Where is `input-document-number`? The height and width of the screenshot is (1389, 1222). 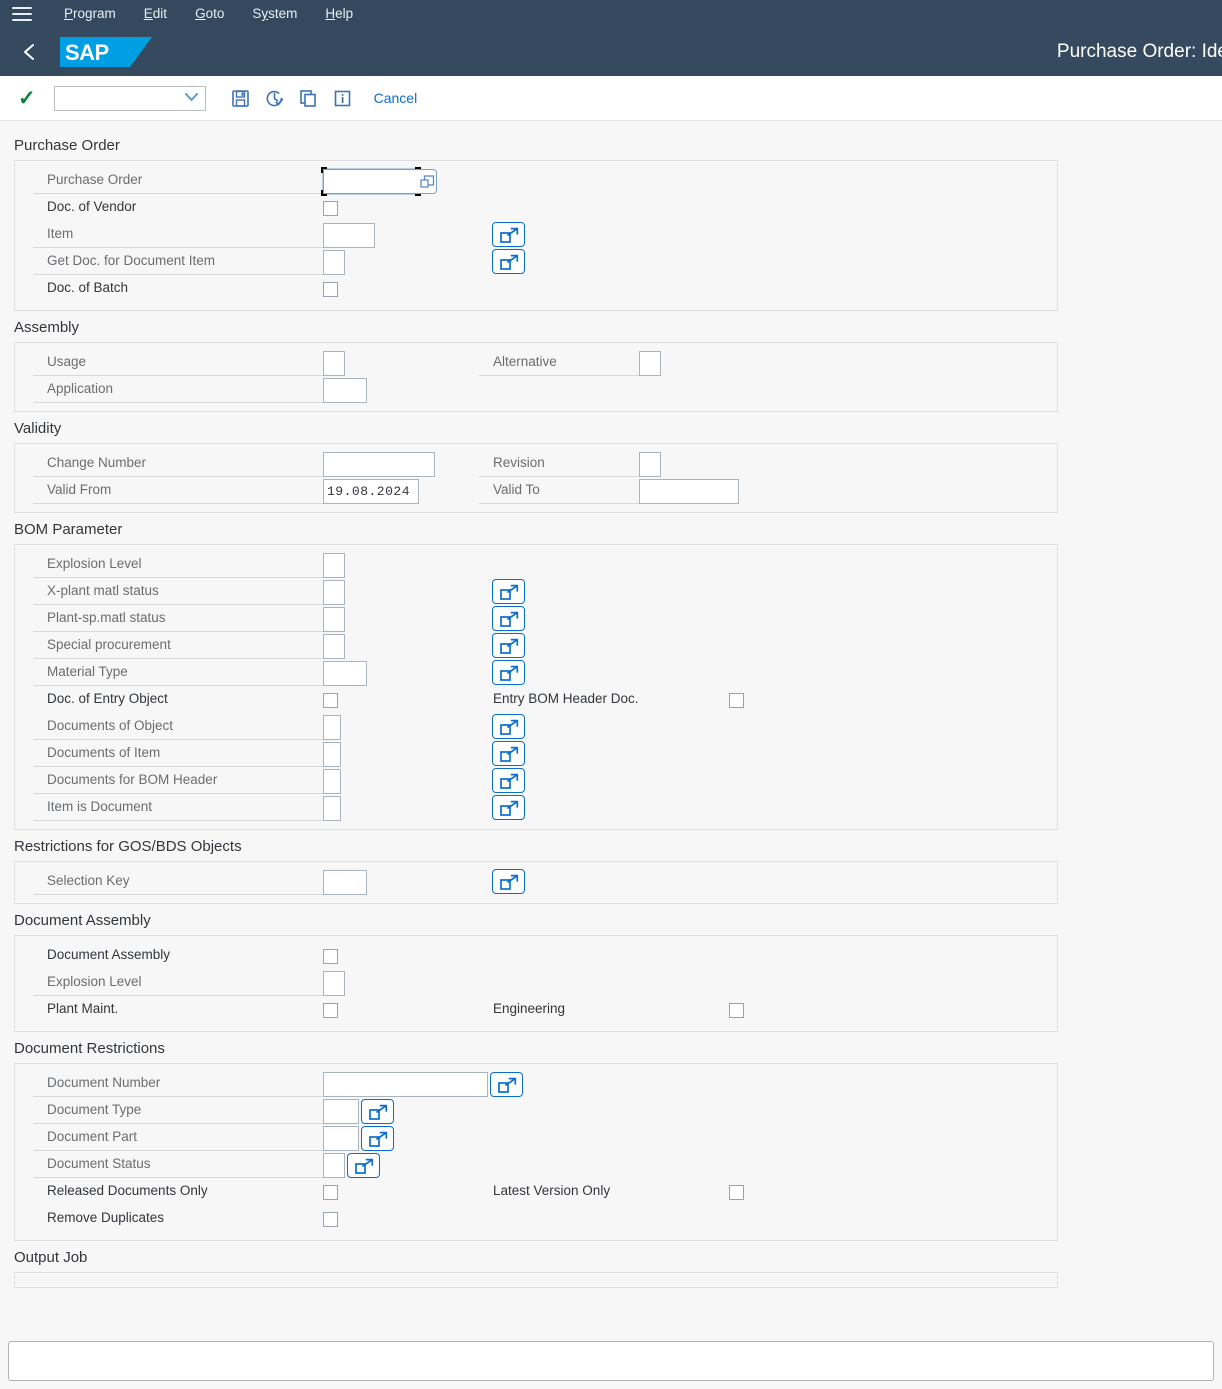
input-document-number is located at coordinates (405, 1084).